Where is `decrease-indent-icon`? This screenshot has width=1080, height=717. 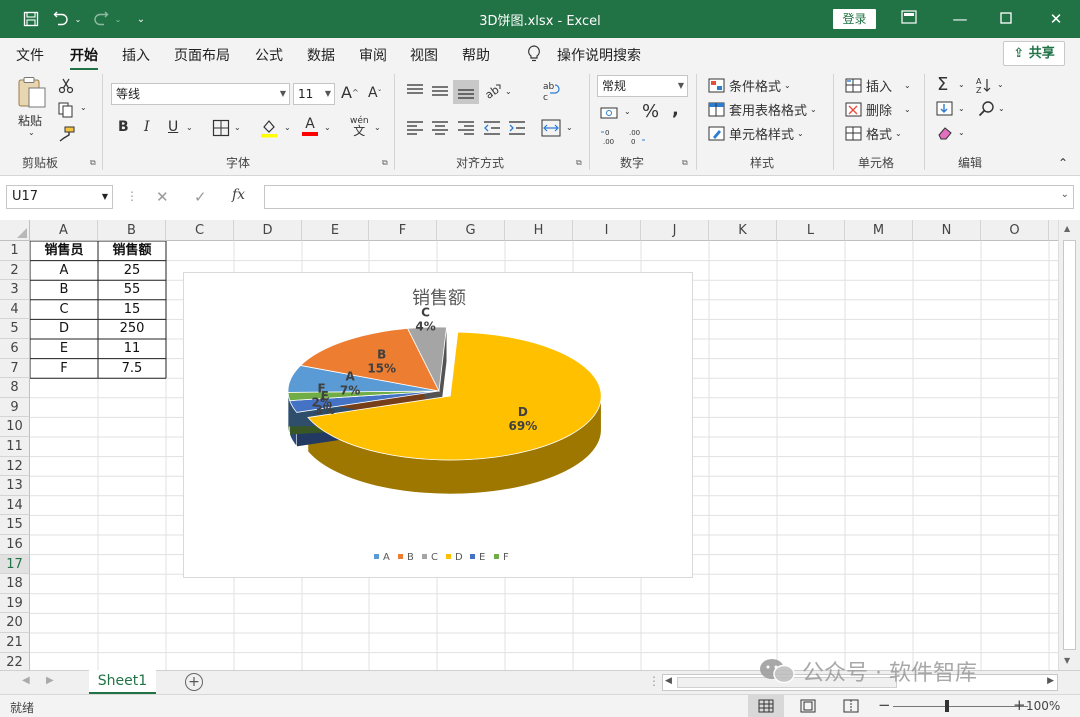 decrease-indent-icon is located at coordinates (492, 128).